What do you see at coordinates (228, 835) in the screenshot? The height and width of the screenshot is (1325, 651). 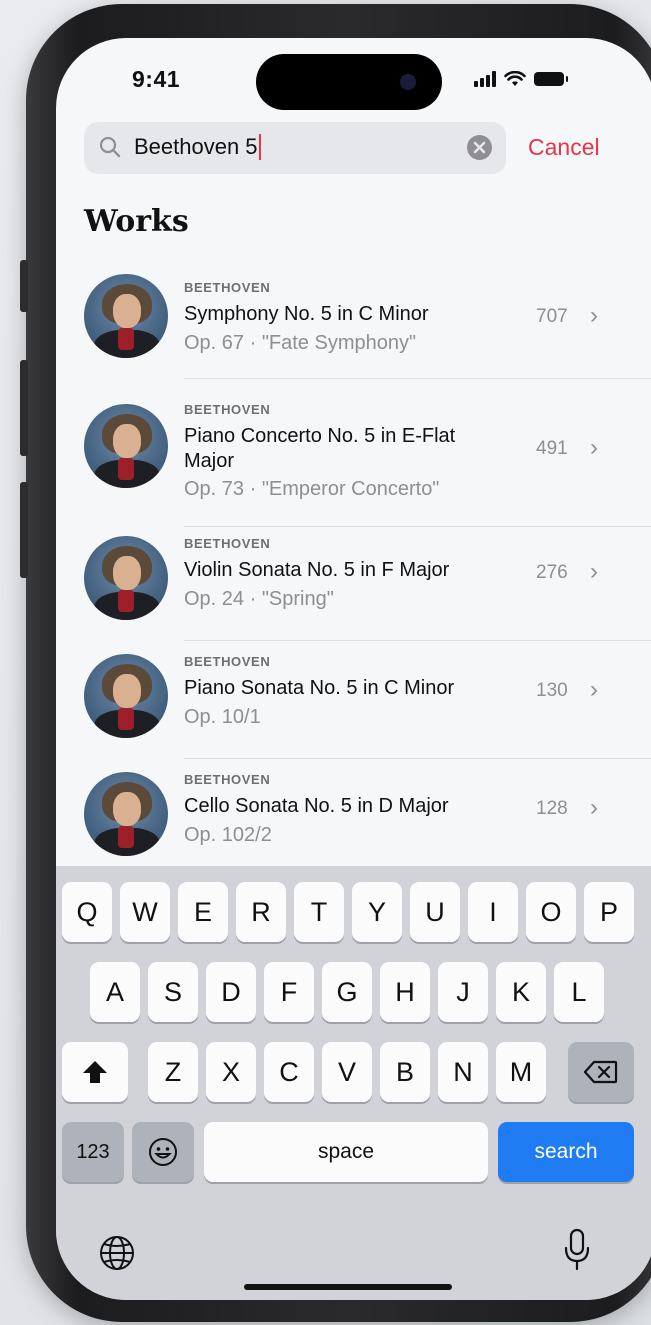 I see `work-subtitle: Op. 102/2` at bounding box center [228, 835].